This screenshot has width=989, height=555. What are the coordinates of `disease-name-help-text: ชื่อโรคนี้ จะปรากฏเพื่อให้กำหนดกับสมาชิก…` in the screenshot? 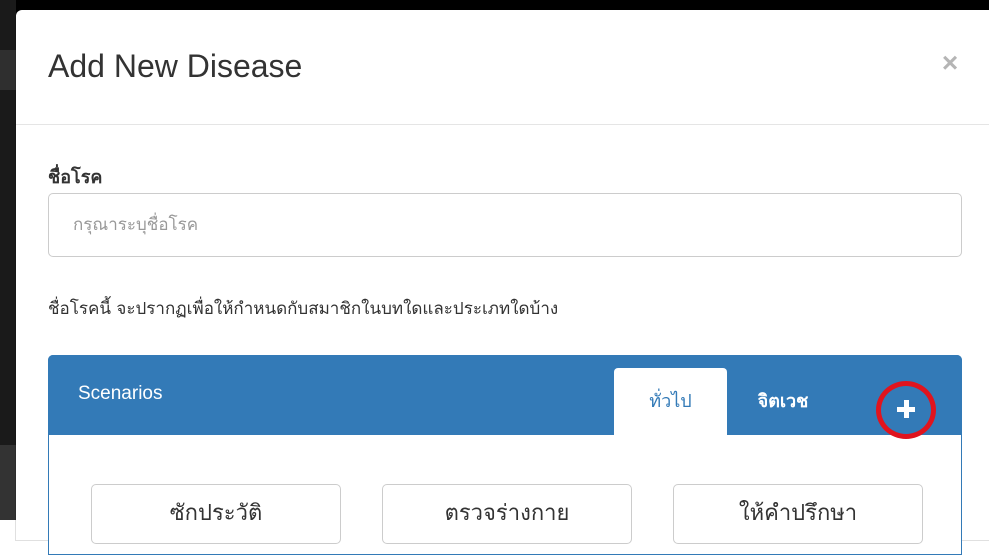 It's located at (303, 309).